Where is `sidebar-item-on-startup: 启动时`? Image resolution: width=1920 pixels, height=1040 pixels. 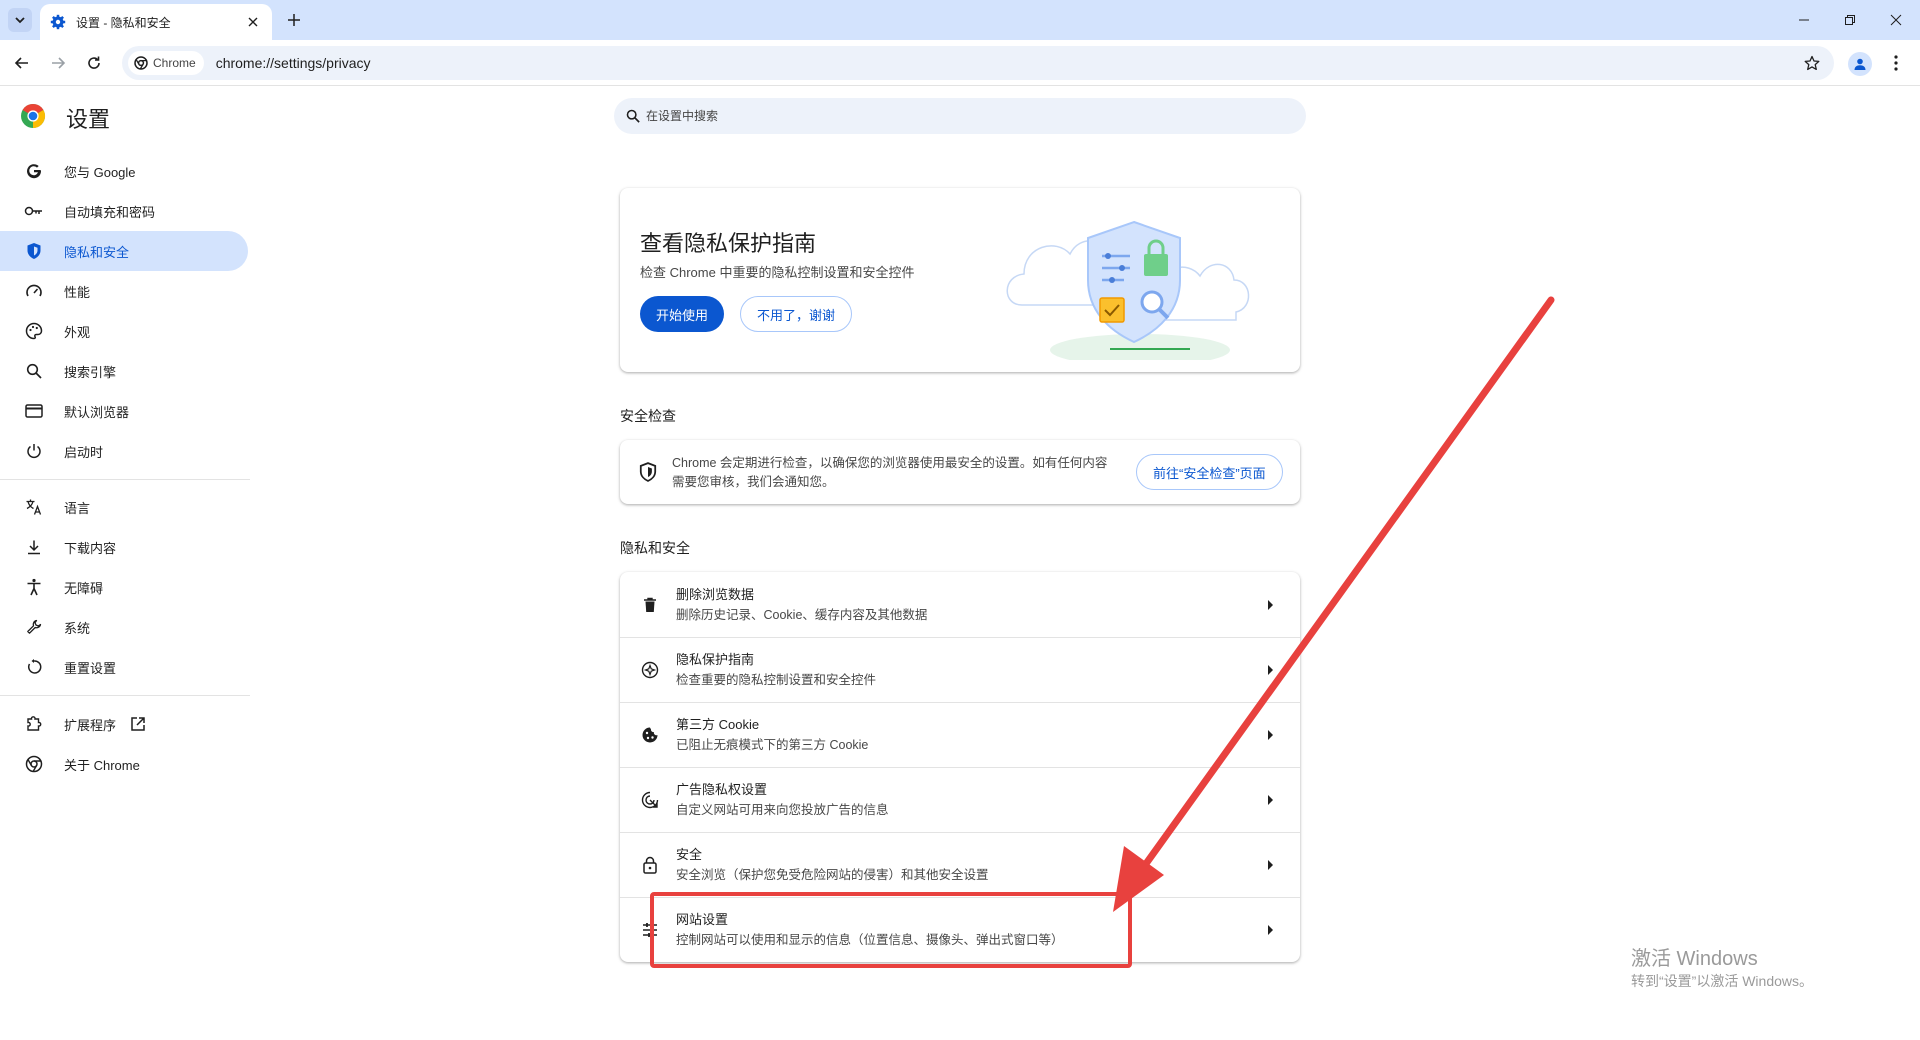 sidebar-item-on-startup: 启动时 is located at coordinates (124, 451).